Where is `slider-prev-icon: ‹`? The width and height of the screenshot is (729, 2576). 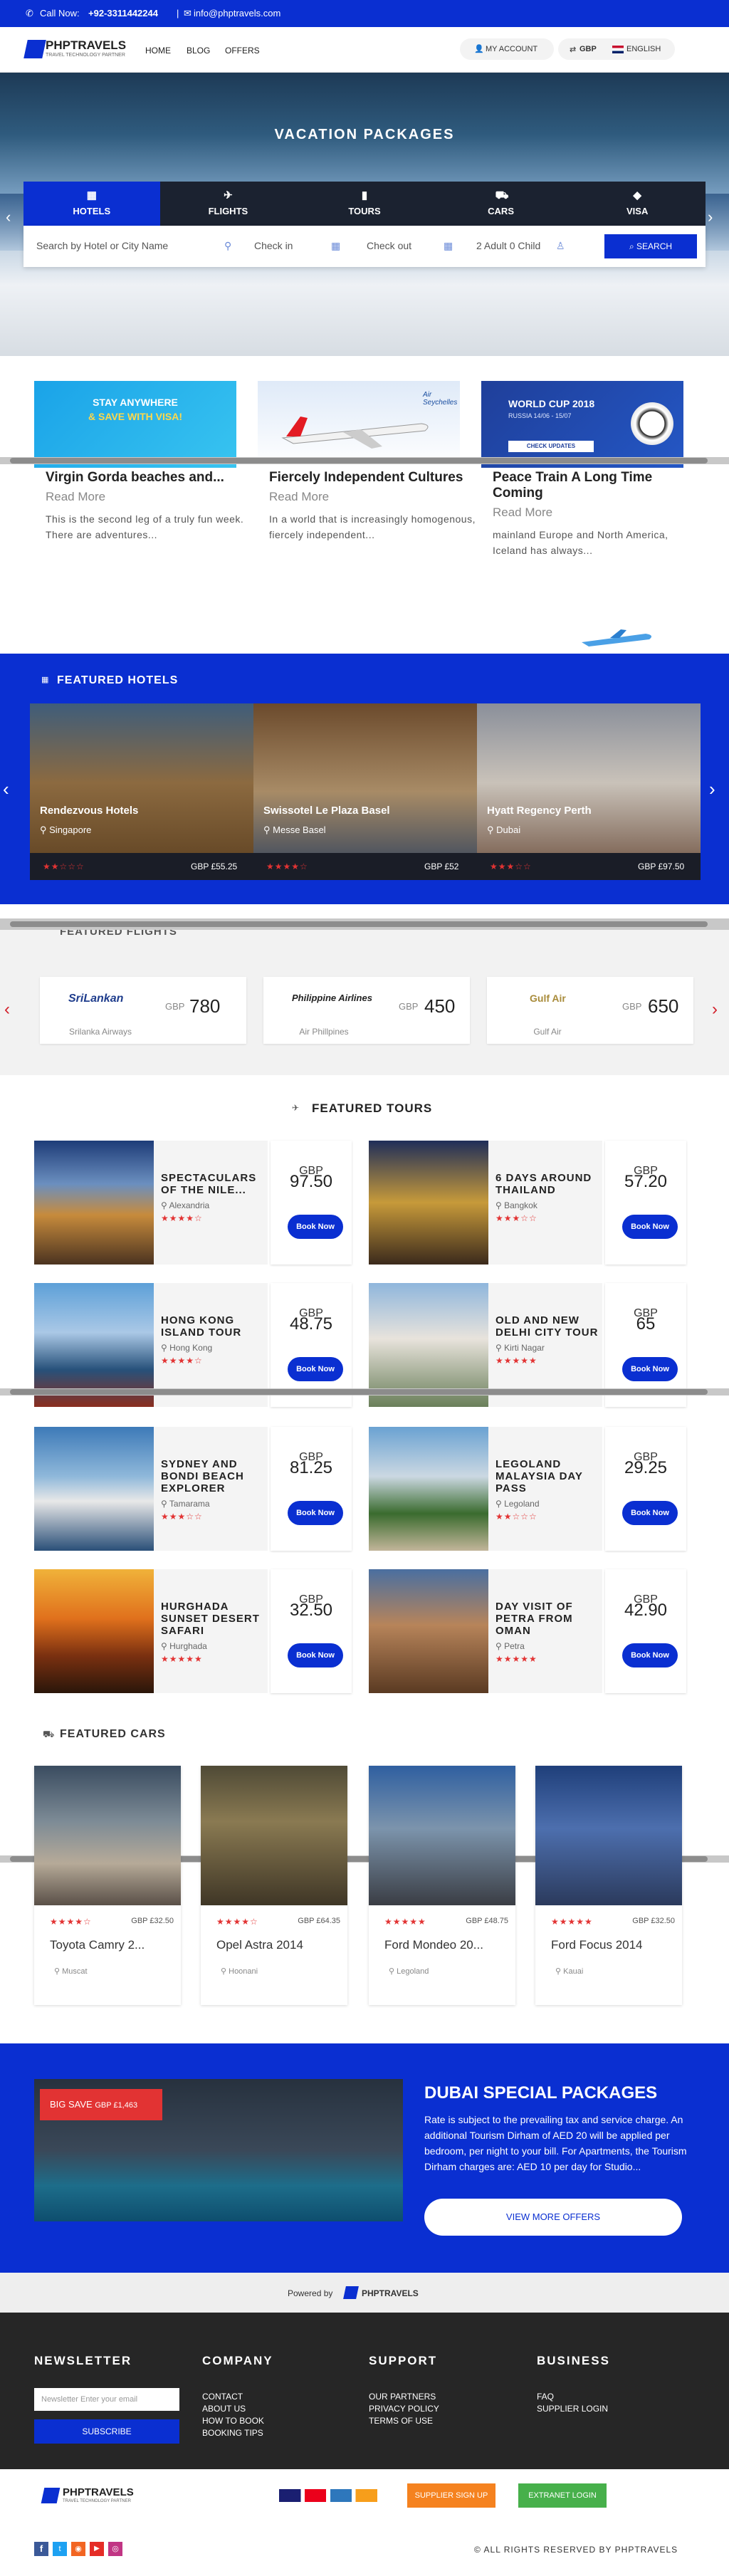
slider-prev-icon: ‹ is located at coordinates (8, 217).